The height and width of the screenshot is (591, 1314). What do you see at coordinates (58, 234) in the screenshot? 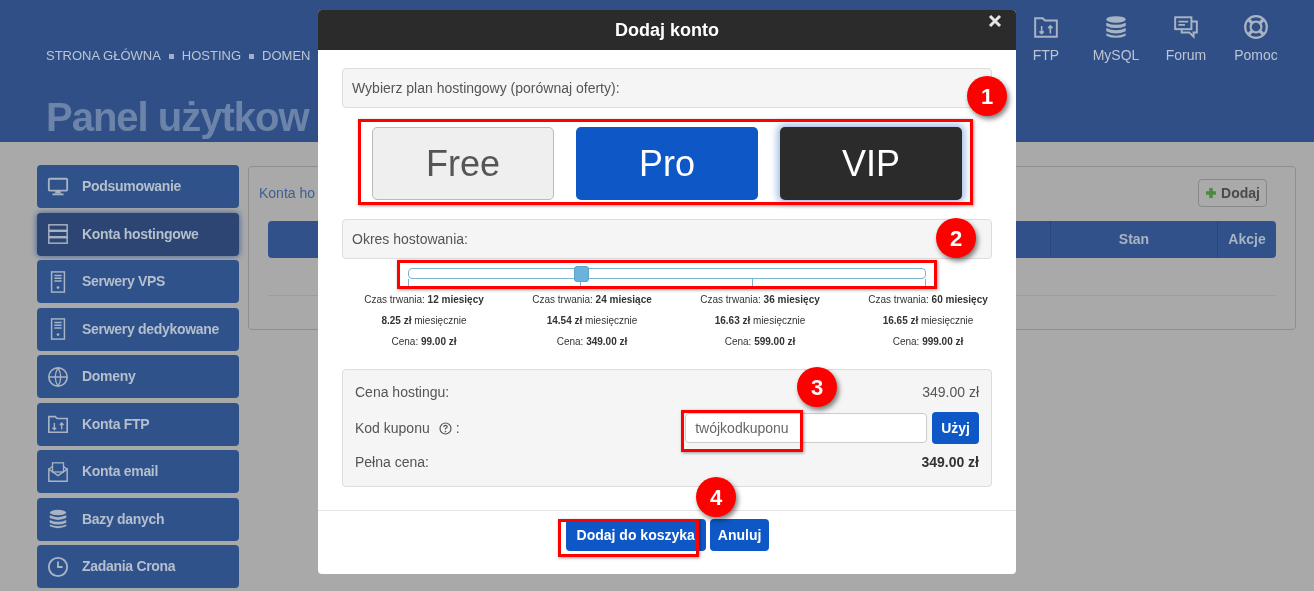
I see `server-stack-icon` at bounding box center [58, 234].